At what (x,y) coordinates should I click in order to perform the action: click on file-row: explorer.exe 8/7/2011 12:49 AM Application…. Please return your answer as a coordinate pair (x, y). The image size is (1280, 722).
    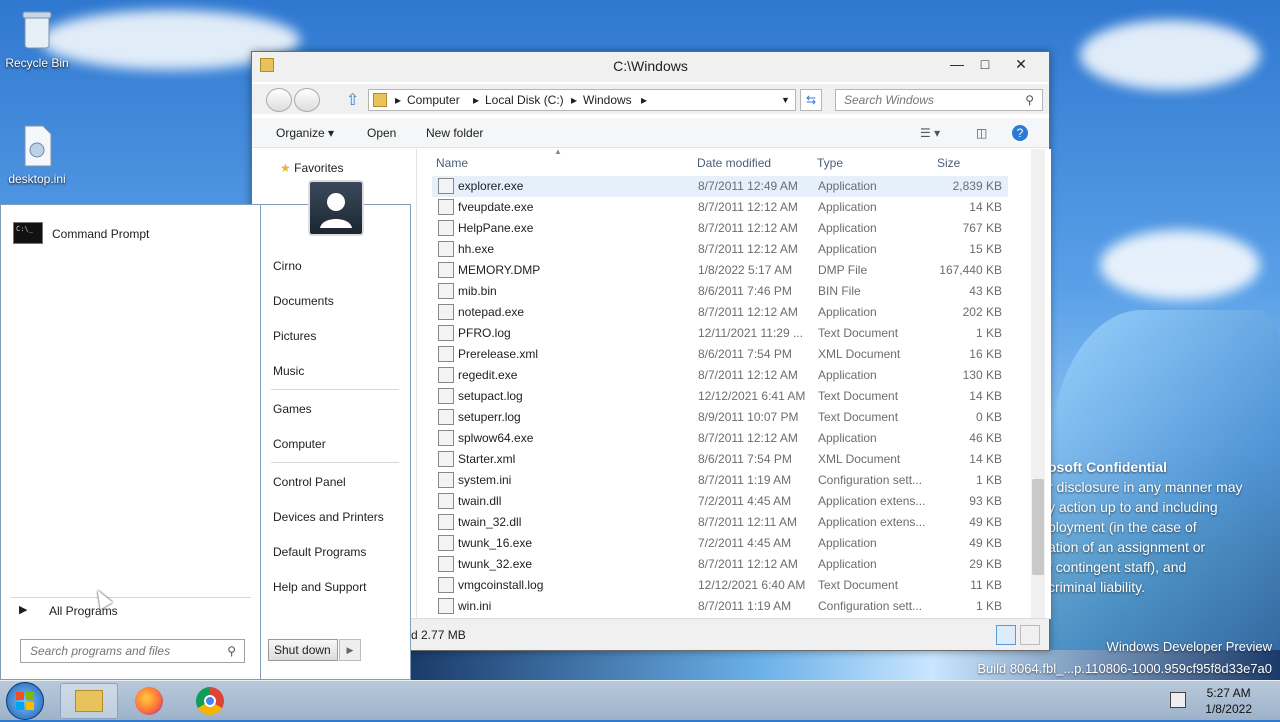
    Looking at the image, I should click on (720, 186).